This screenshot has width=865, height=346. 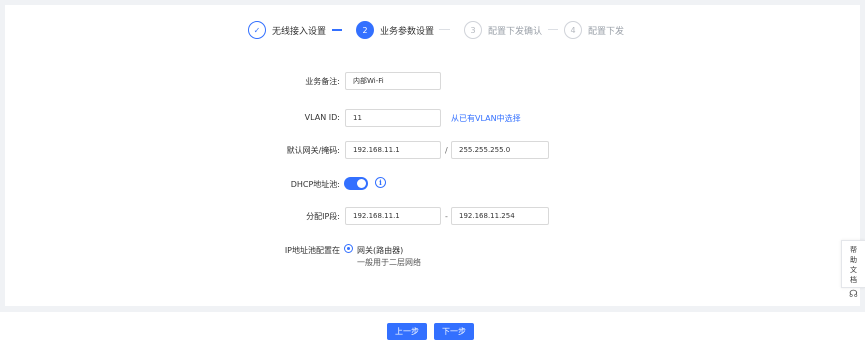 I want to click on gateway-row: 默认网关/掩码: /, so click(x=432, y=150).